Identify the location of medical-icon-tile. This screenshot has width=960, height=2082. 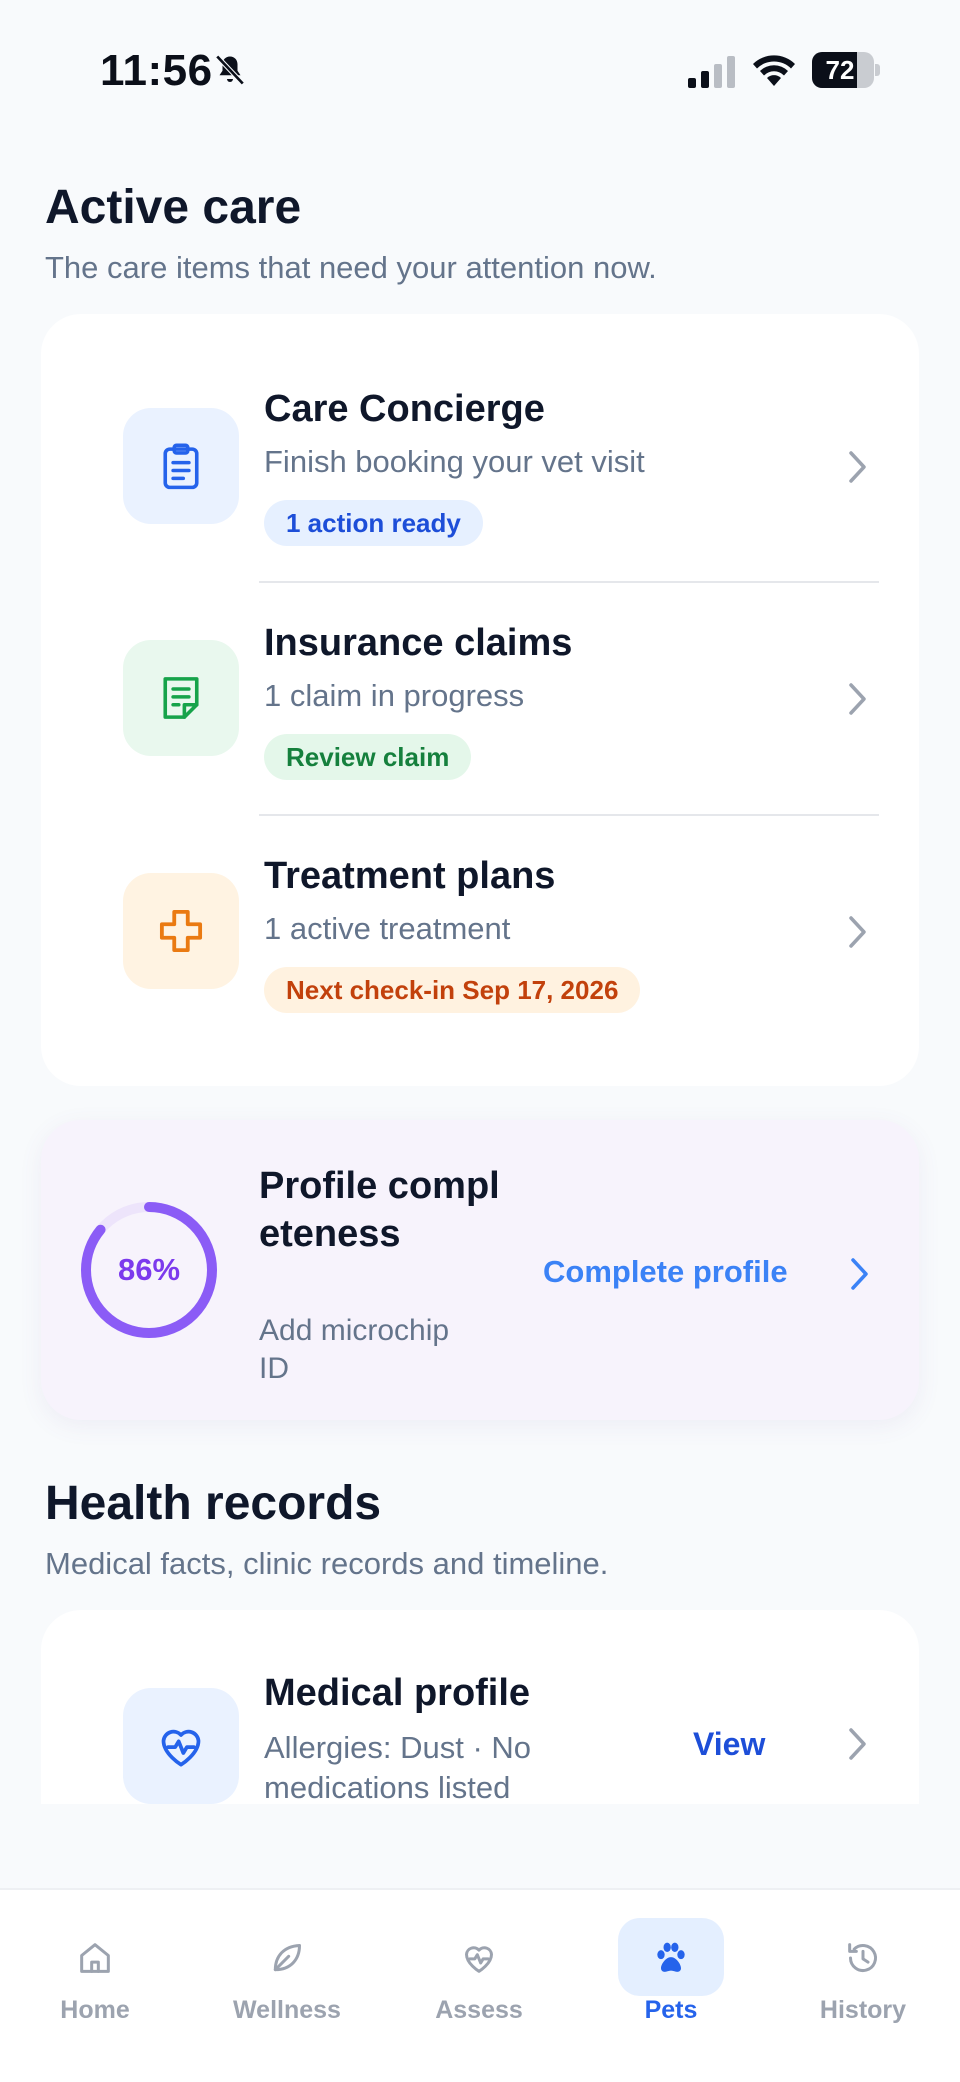
(181, 1746).